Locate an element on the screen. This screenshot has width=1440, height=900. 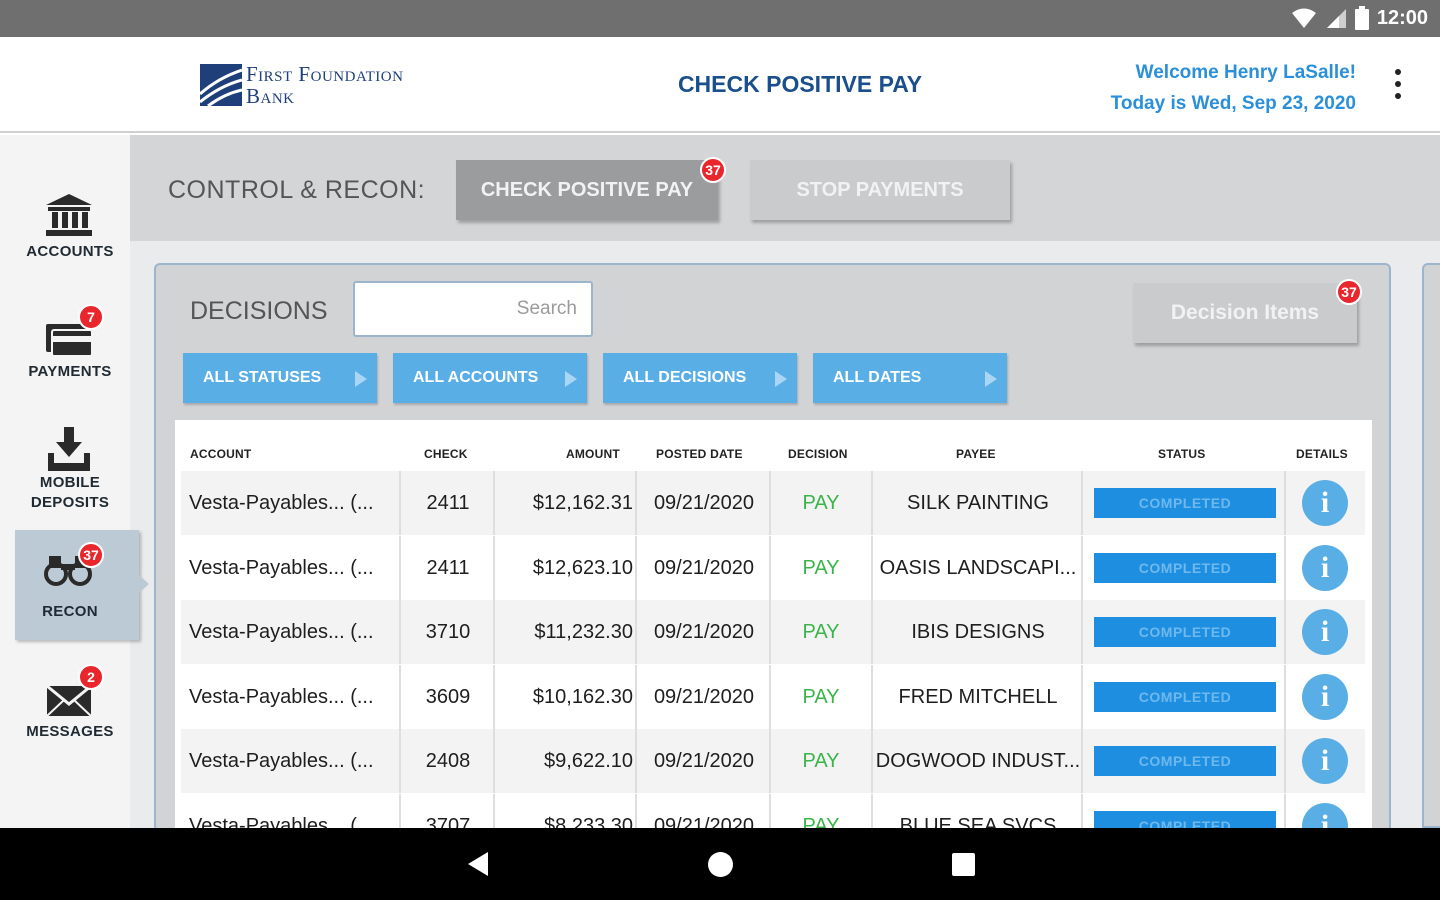
next-panel-edge is located at coordinates (1431, 545).